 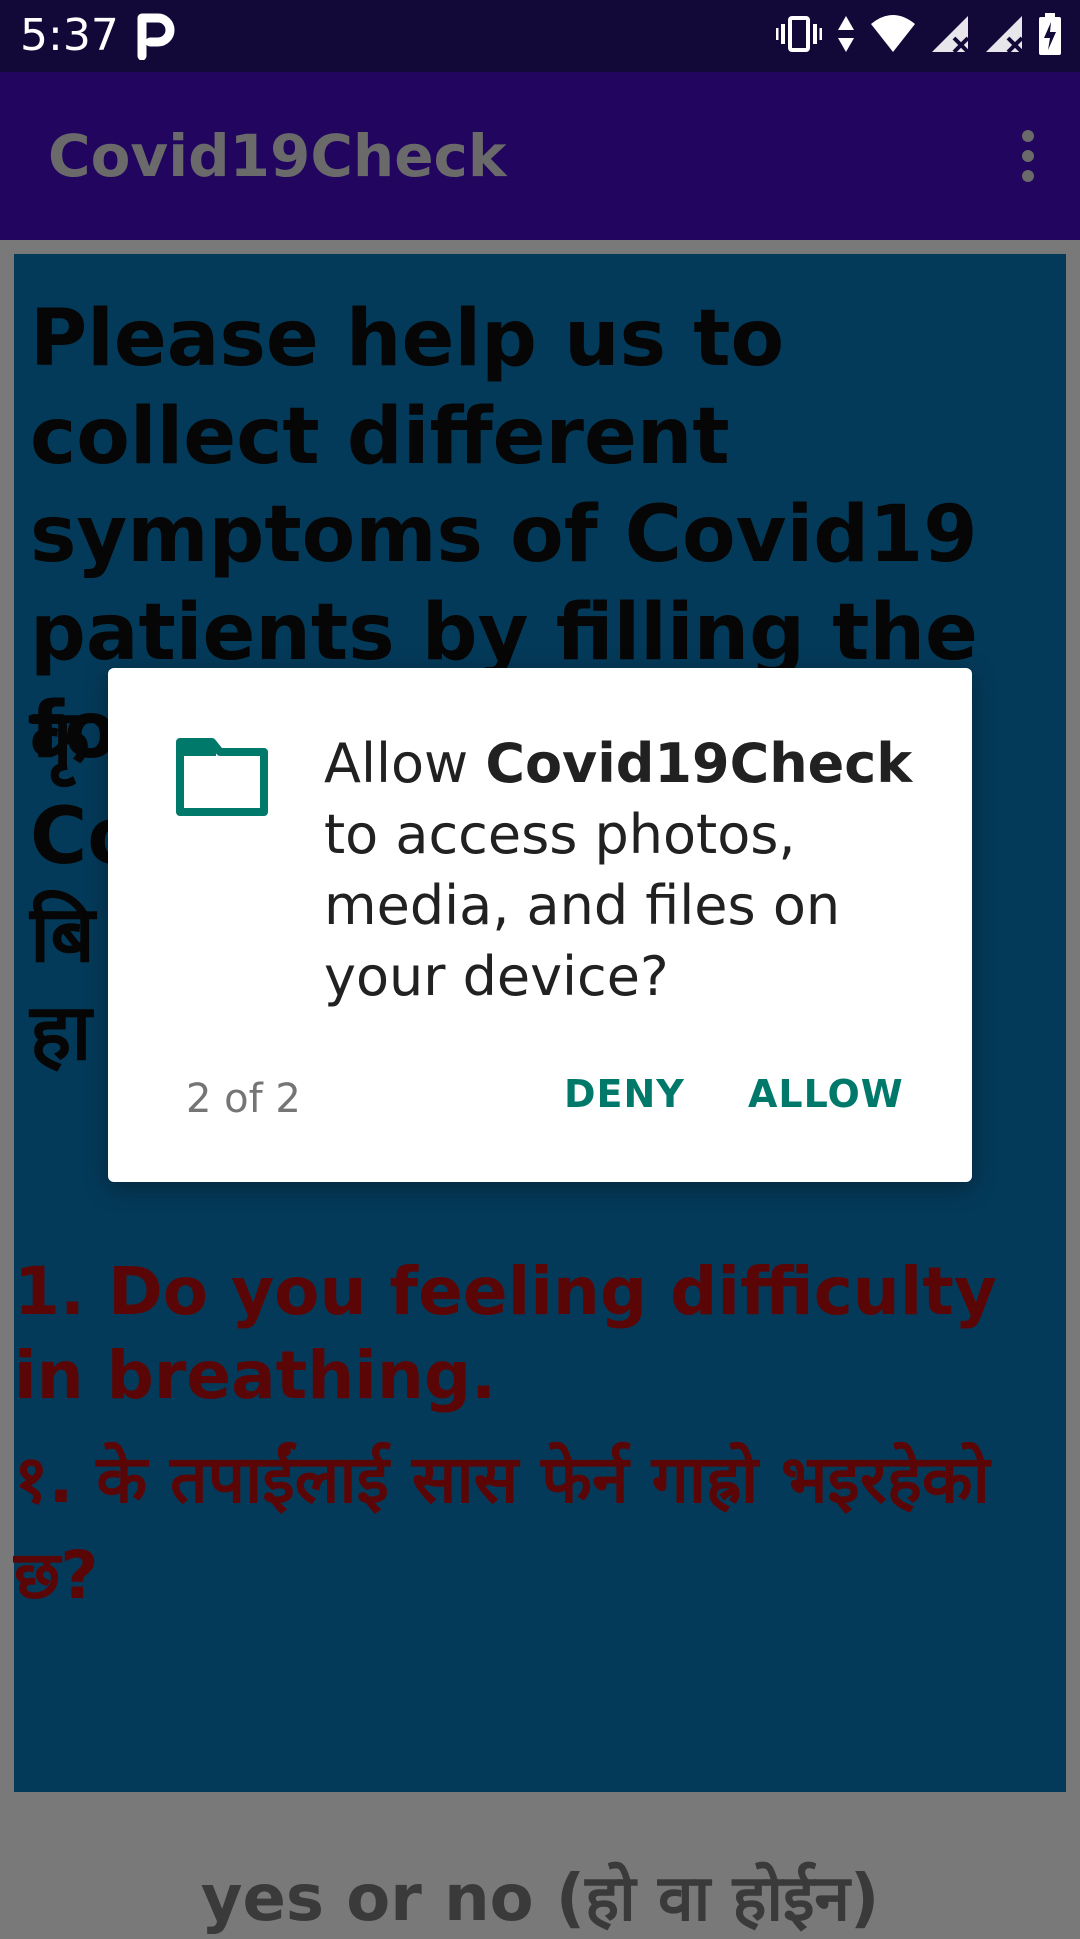 I want to click on data-arrows-icon, so click(x=846, y=34).